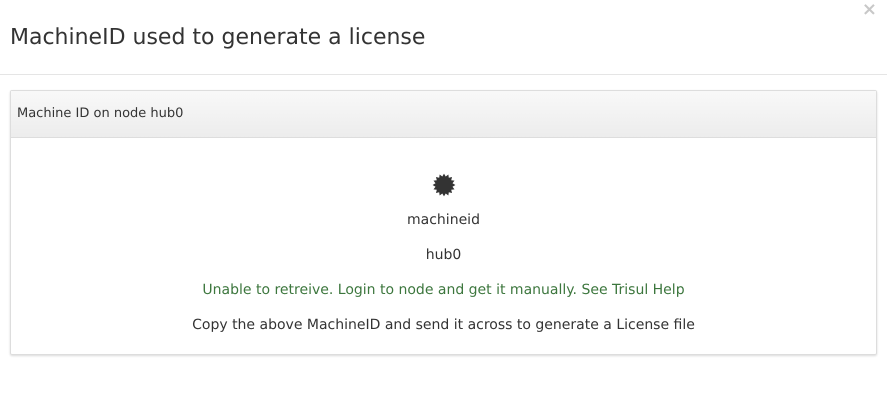  Describe the element at coordinates (218, 38) in the screenshot. I see `dialog-title: MachineID used to generate a license` at that location.